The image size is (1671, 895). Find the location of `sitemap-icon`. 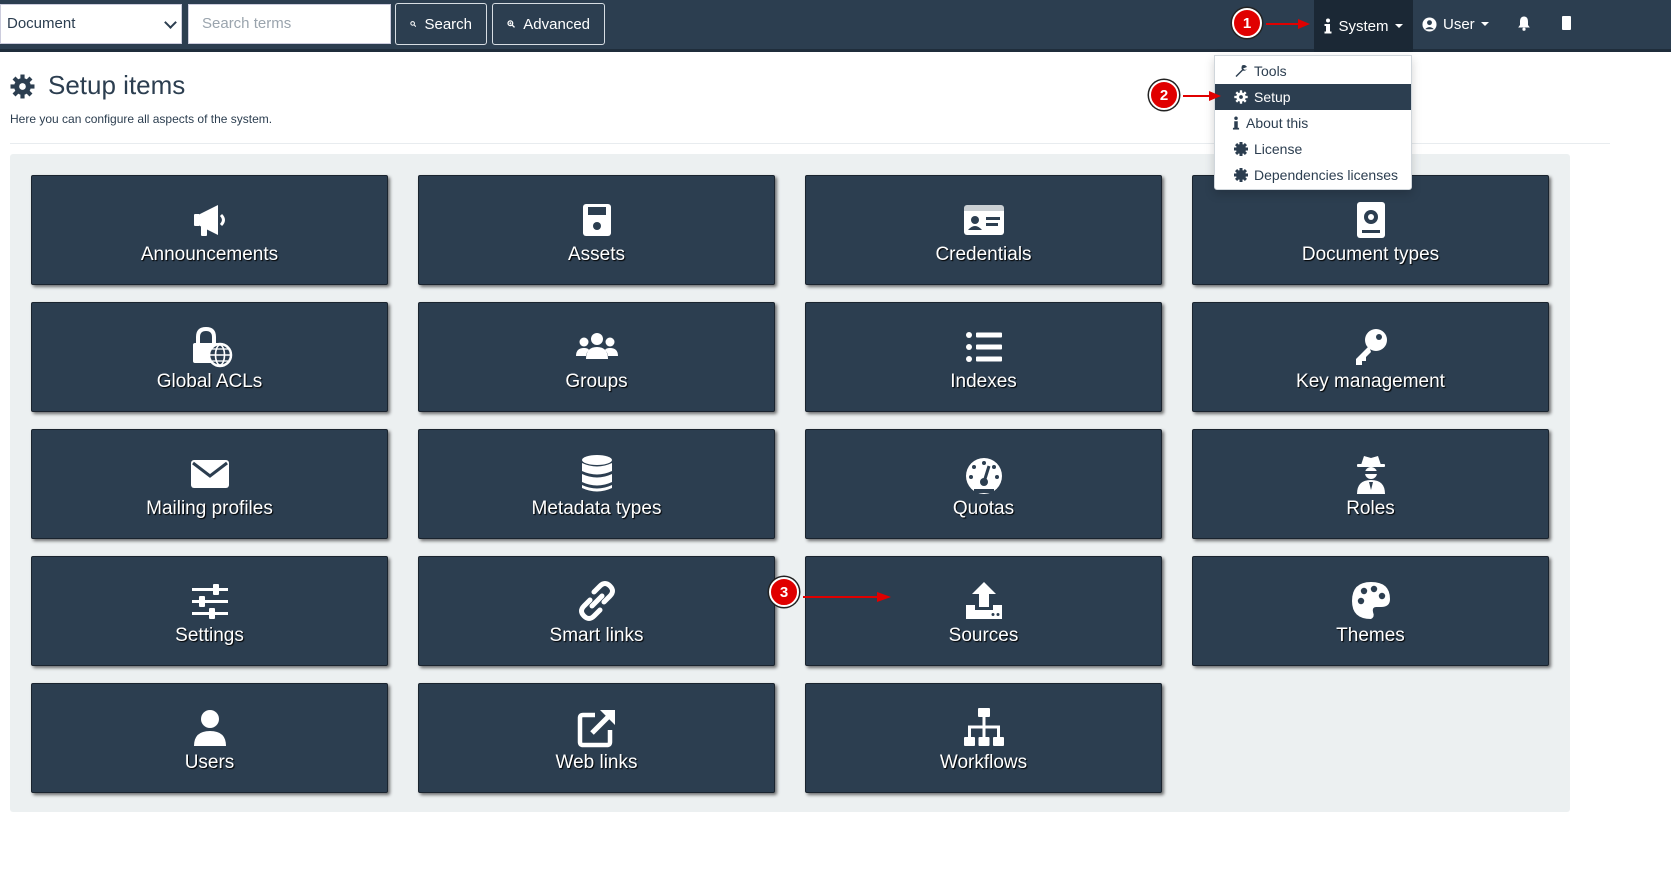

sitemap-icon is located at coordinates (983, 727).